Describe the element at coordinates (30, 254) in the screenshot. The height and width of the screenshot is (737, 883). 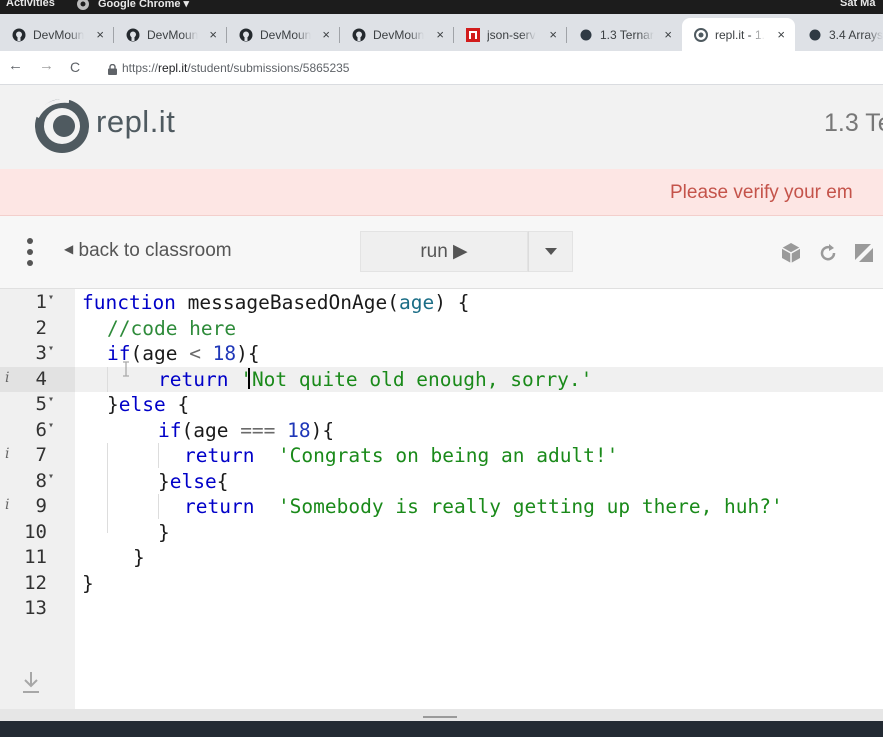
I see `menu-icon` at that location.